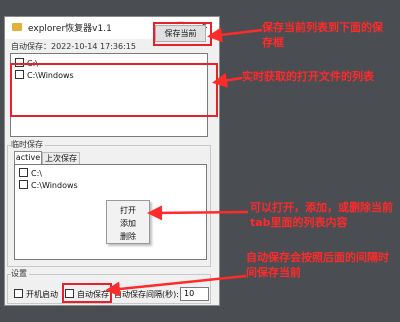 Image resolution: width=400 pixels, height=322 pixels. Describe the element at coordinates (317, 265) in the screenshot. I see `annotation-autosave: 自动保存会按照后面的间隔时间保存当前` at that location.